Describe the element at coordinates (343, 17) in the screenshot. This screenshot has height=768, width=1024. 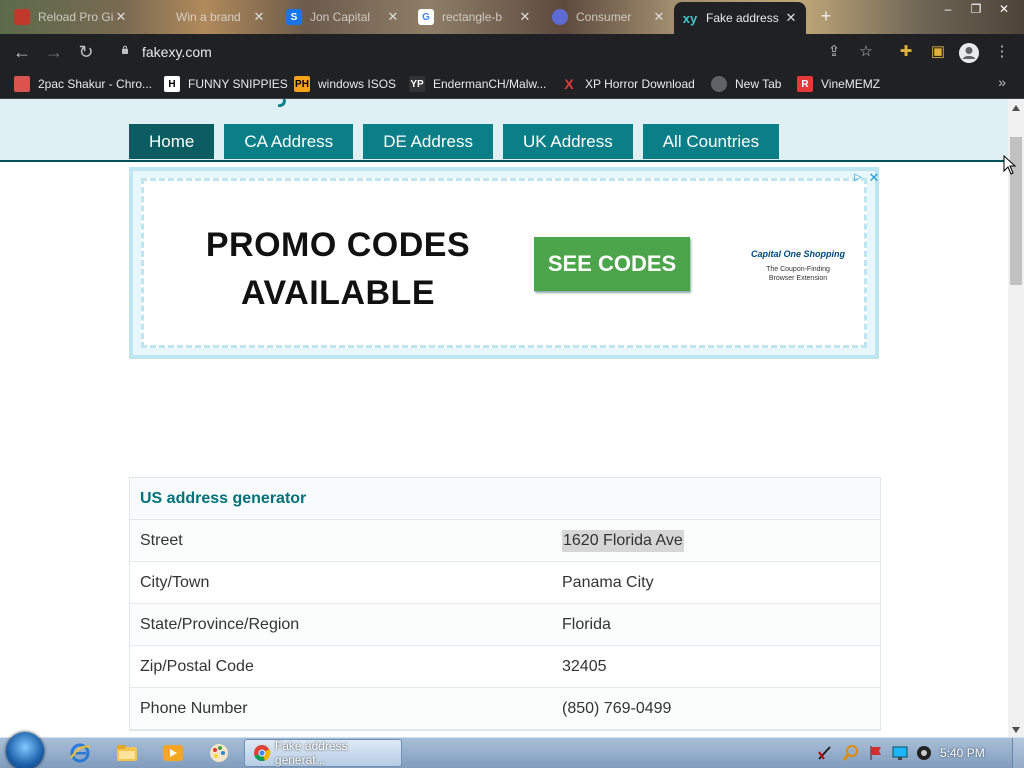
I see `tab-3: S Jon Capital ✕` at that location.